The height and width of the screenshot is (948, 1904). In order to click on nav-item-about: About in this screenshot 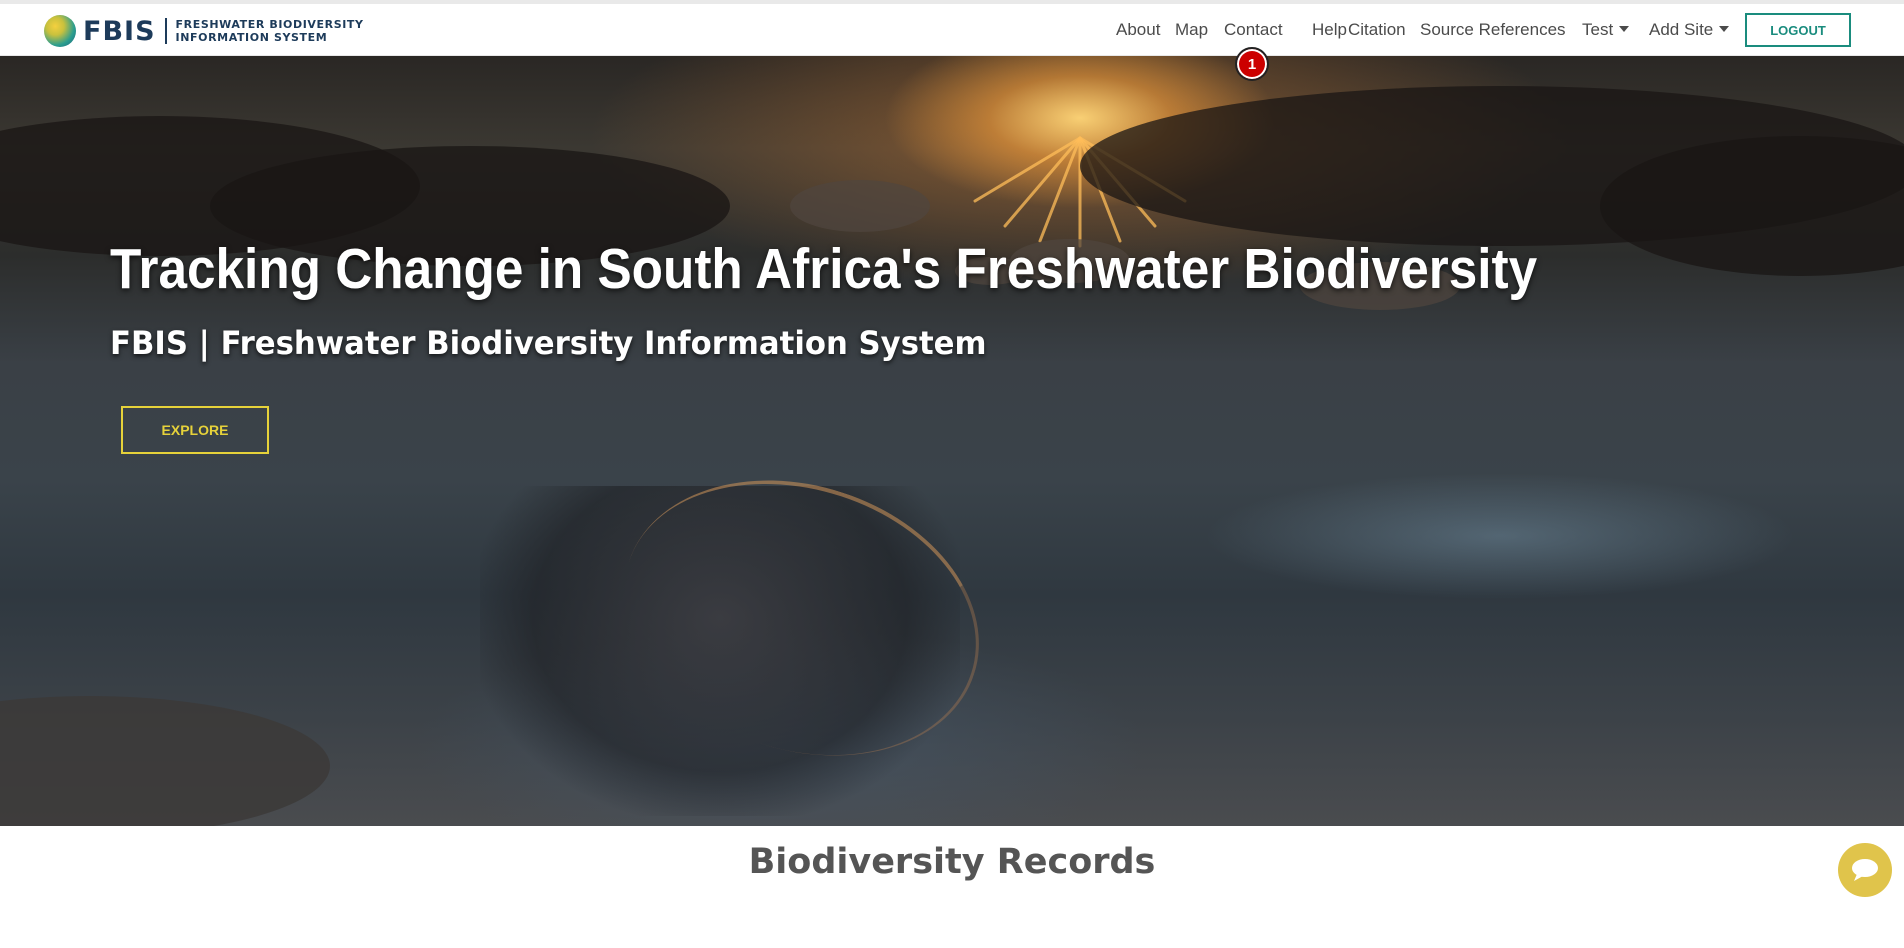, I will do `click(1138, 30)`.